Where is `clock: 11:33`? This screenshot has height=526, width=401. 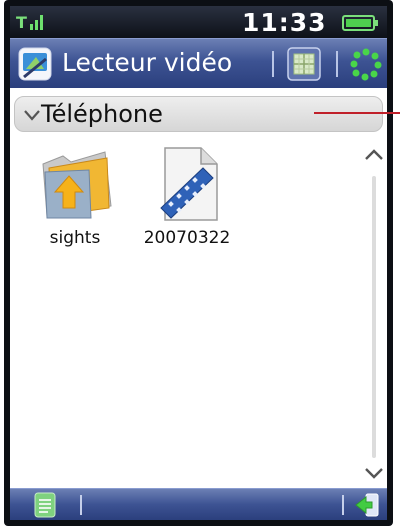
clock: 11:33 is located at coordinates (284, 22).